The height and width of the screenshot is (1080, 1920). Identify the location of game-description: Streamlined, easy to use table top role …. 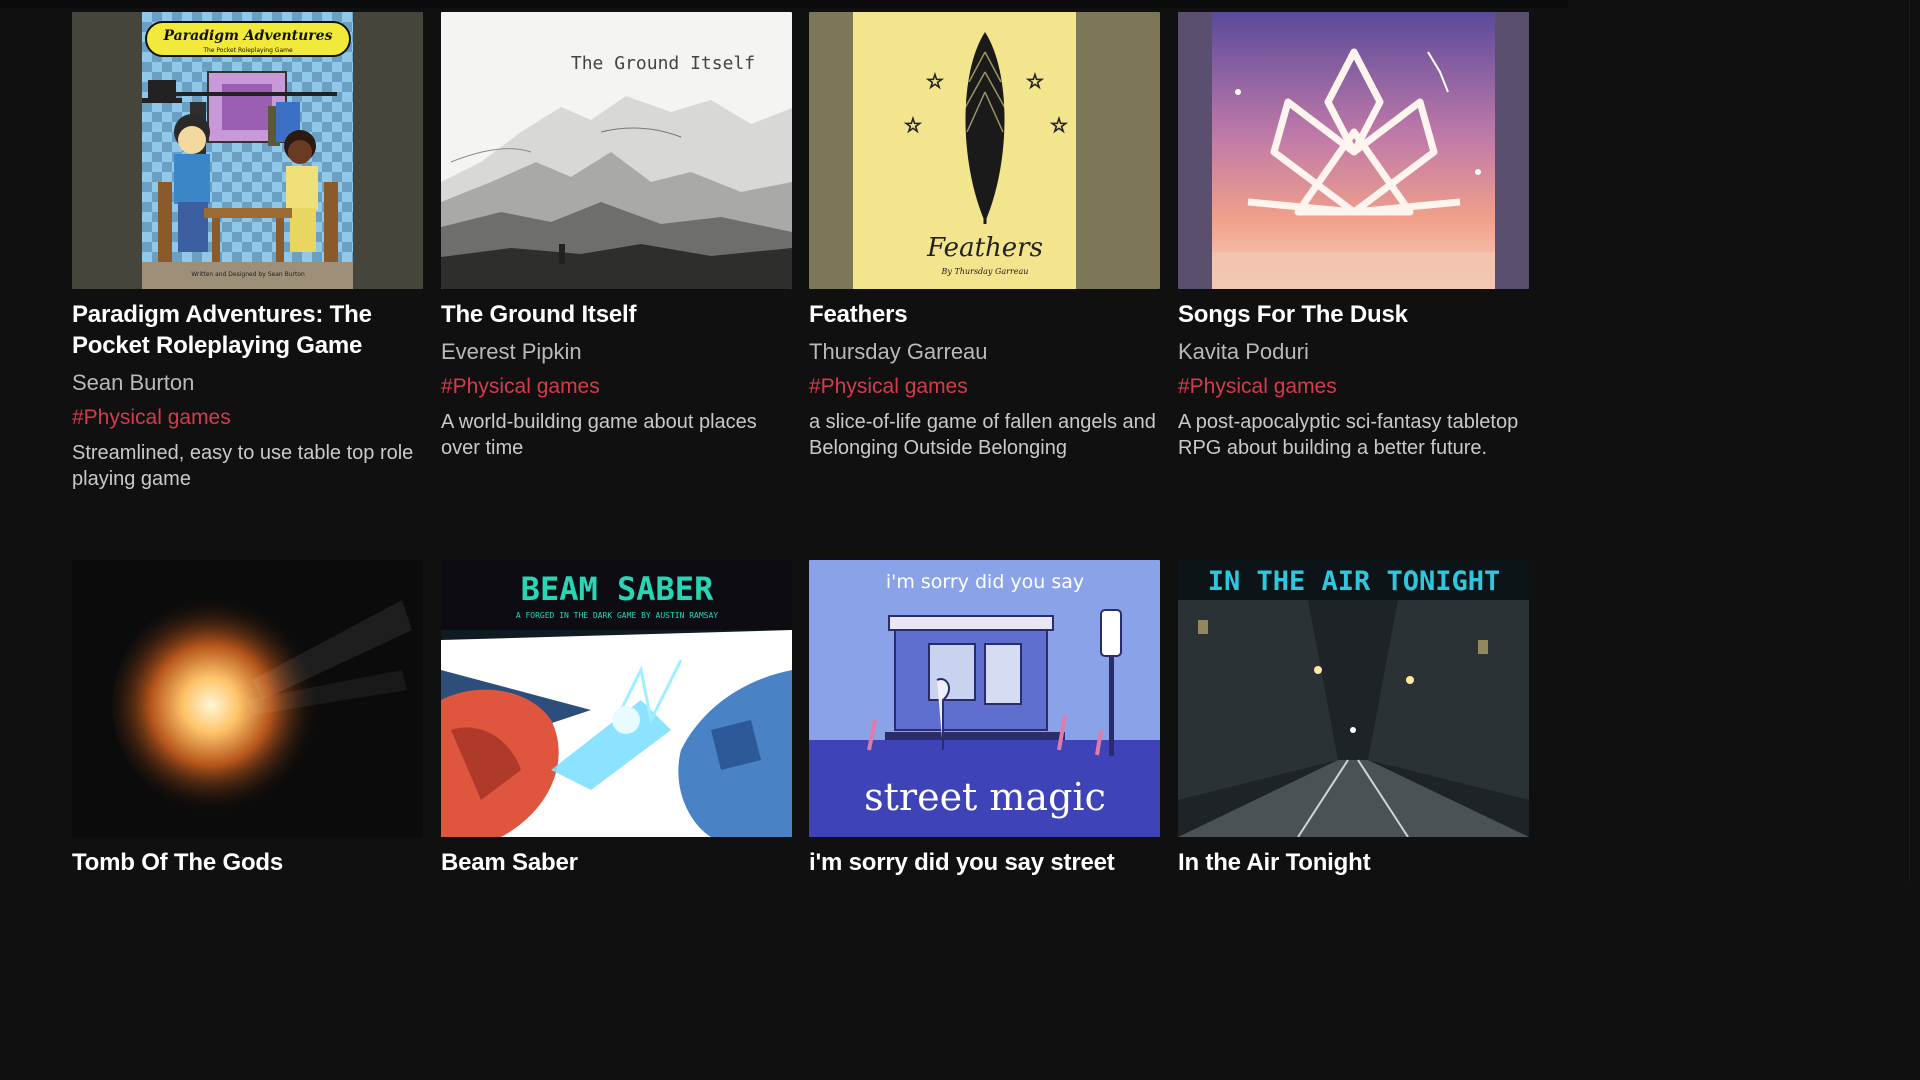
(243, 466).